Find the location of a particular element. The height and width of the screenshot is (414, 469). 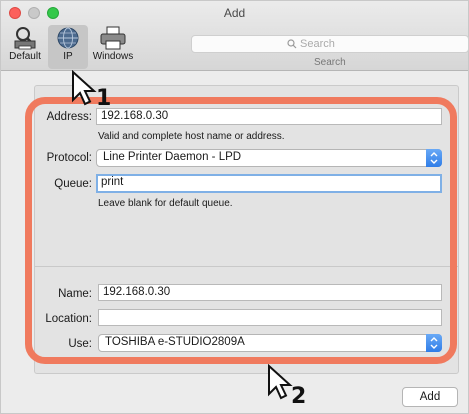

window-title: Add is located at coordinates (234, 13).